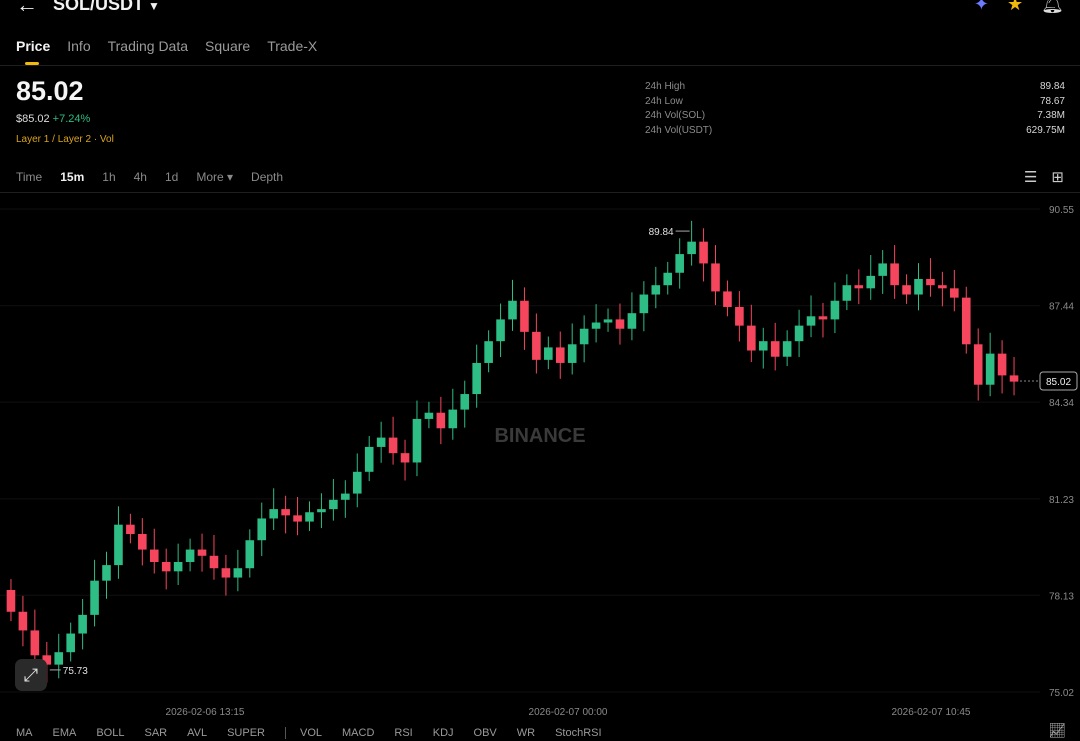 This screenshot has height=741, width=1080. Describe the element at coordinates (1030, 177) in the screenshot. I see `settings-icon: ☰` at that location.